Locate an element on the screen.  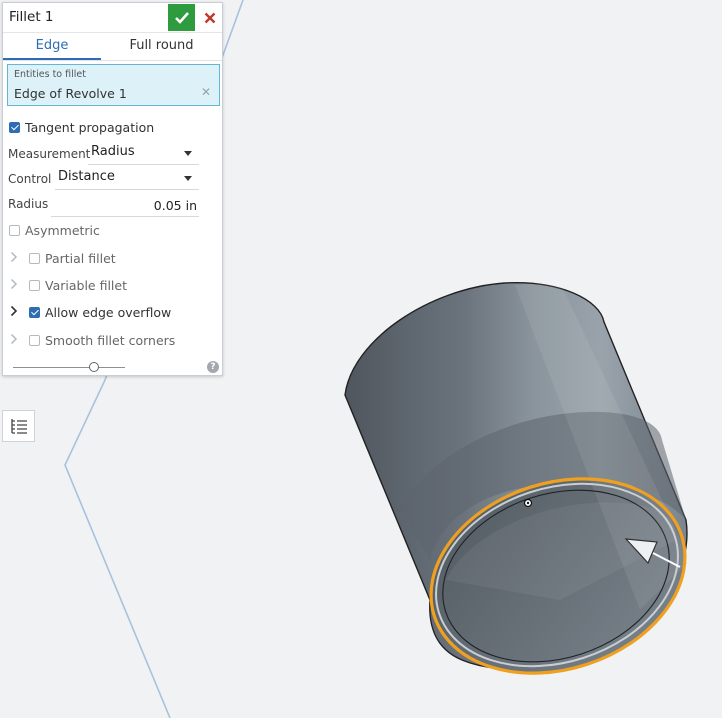
dialog-titlebar: Fillet 1 is located at coordinates (112, 18).